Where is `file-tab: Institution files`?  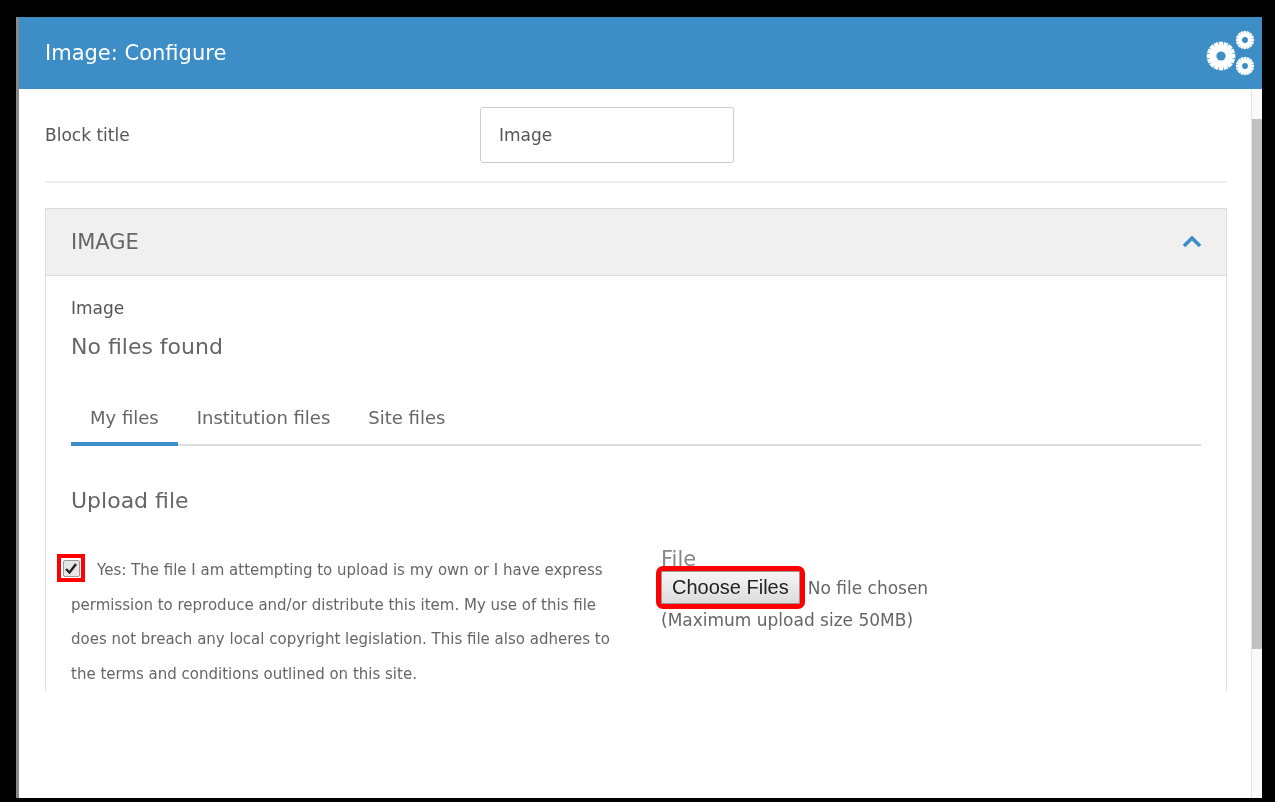
file-tab: Institution files is located at coordinates (263, 419).